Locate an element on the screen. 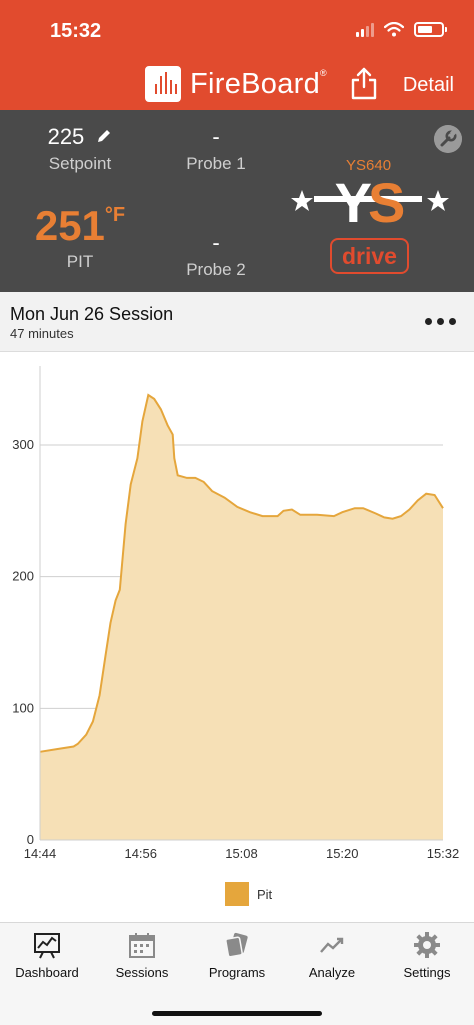 This screenshot has width=474, height=1025. x-tick-label: 15:08 is located at coordinates (241, 853).